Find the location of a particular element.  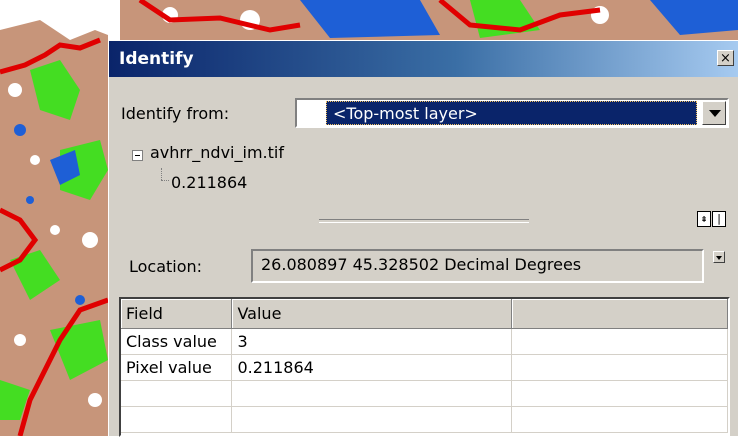

window-title: Identify is located at coordinates (156, 59).